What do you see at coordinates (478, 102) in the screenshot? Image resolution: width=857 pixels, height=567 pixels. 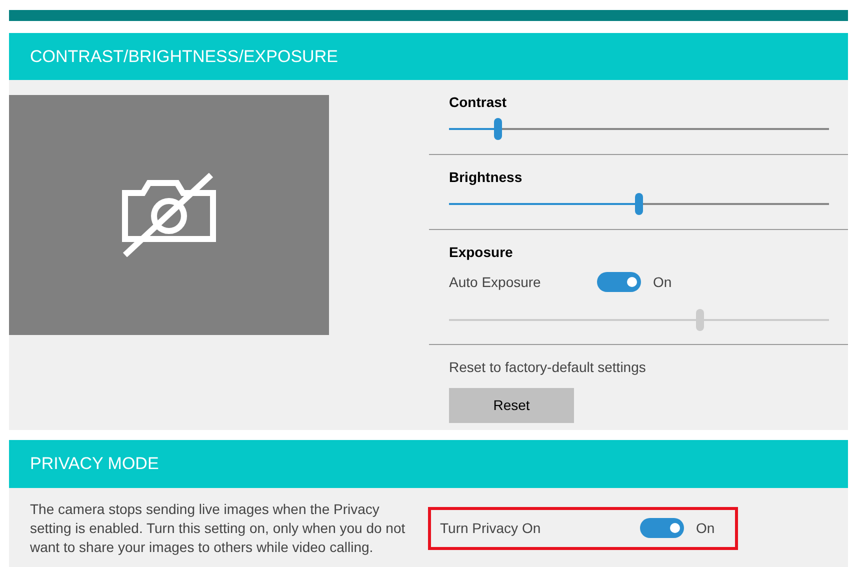 I see `setting-label: Contrast` at bounding box center [478, 102].